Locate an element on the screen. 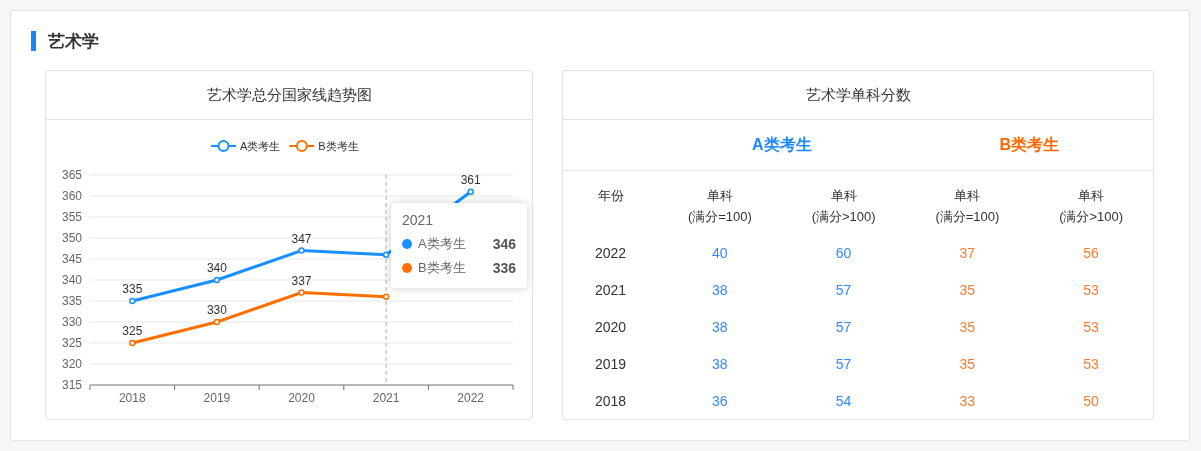 This screenshot has height=451, width=1201. y-tick-label: 315 is located at coordinates (71, 385).